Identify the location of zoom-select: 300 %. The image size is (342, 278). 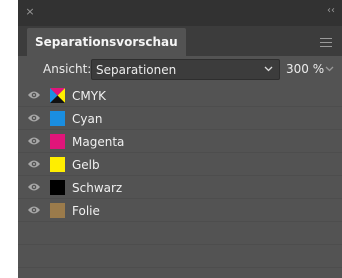
(311, 70).